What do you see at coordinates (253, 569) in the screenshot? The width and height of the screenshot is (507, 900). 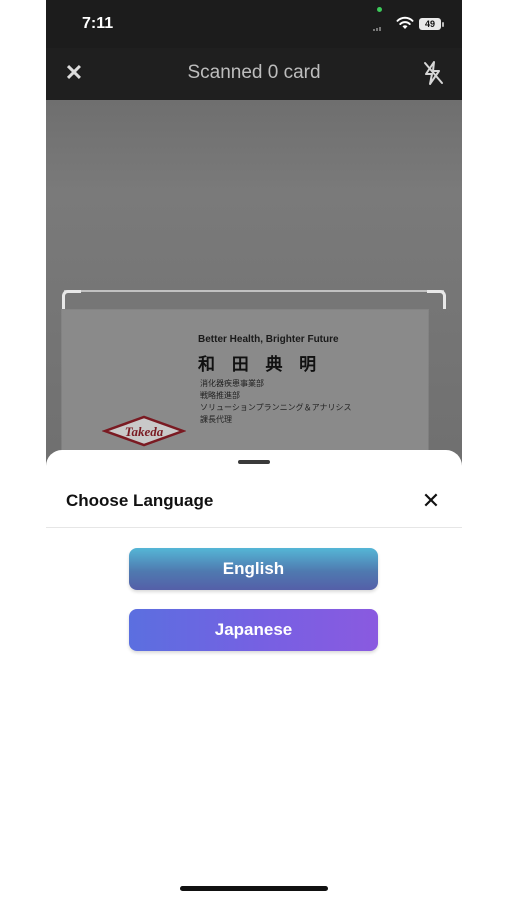 I see `english-button: English` at bounding box center [253, 569].